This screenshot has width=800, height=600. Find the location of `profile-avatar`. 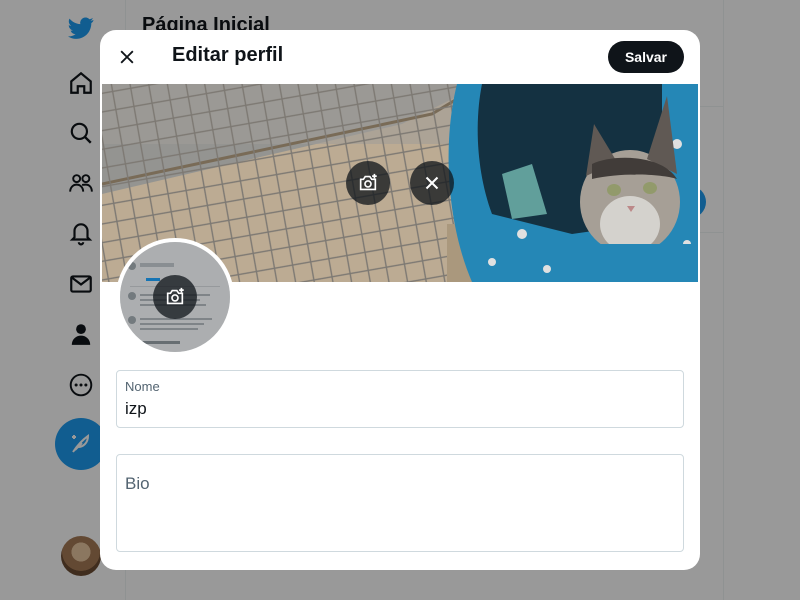

profile-avatar is located at coordinates (175, 297).